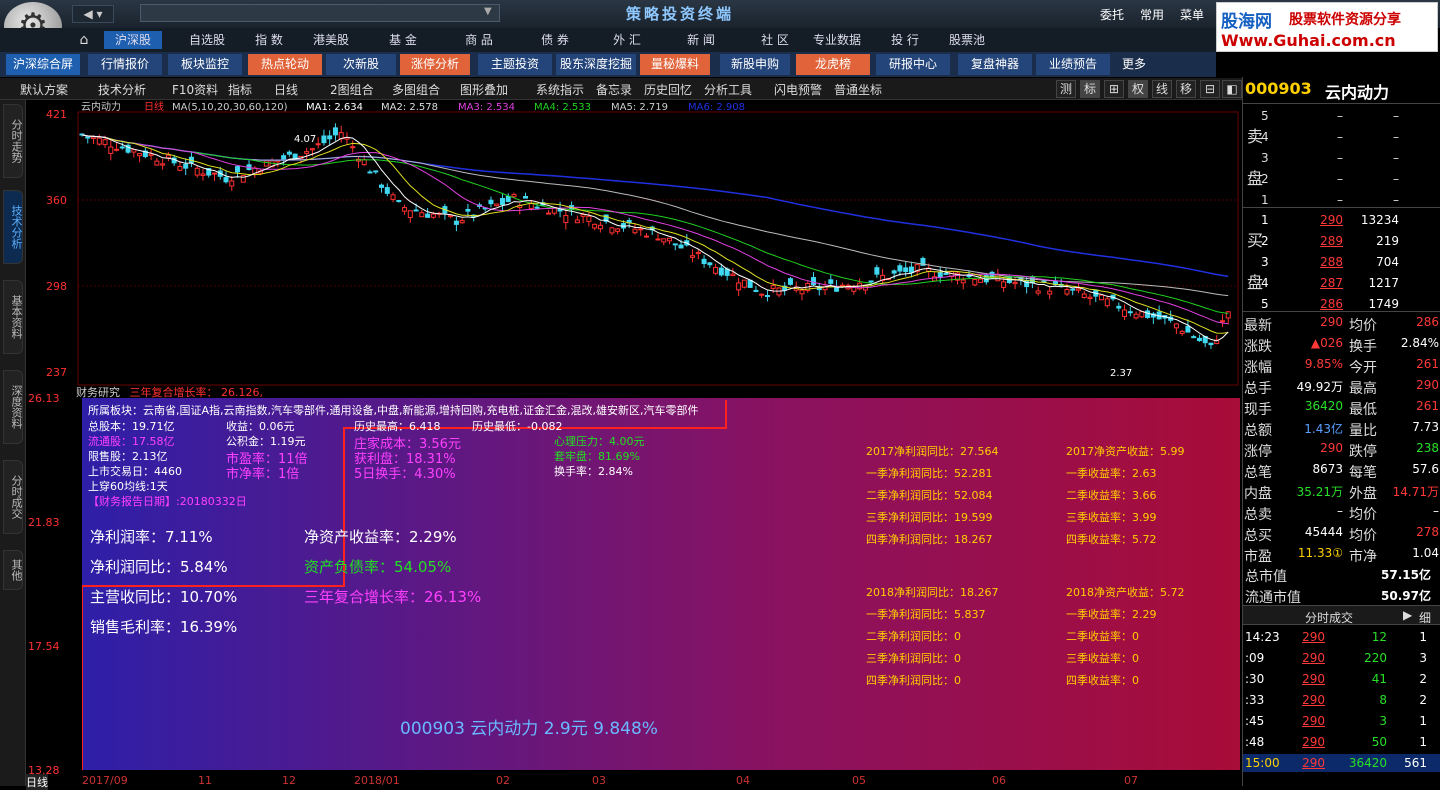  I want to click on trade-time: :48, so click(1255, 742).